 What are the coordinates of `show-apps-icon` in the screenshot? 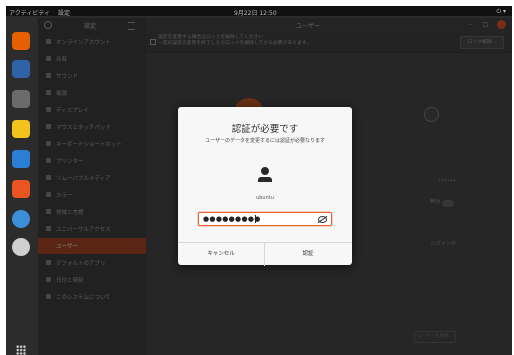 It's located at (21, 350).